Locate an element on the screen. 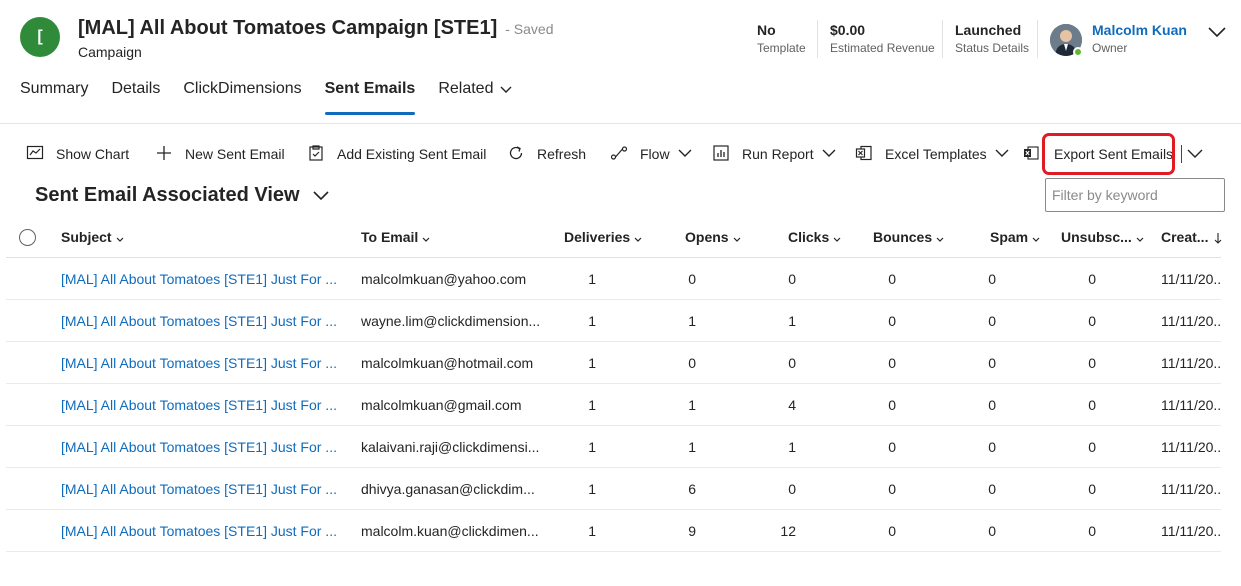  new-sent-email-label: New Sent Email is located at coordinates (235, 154).